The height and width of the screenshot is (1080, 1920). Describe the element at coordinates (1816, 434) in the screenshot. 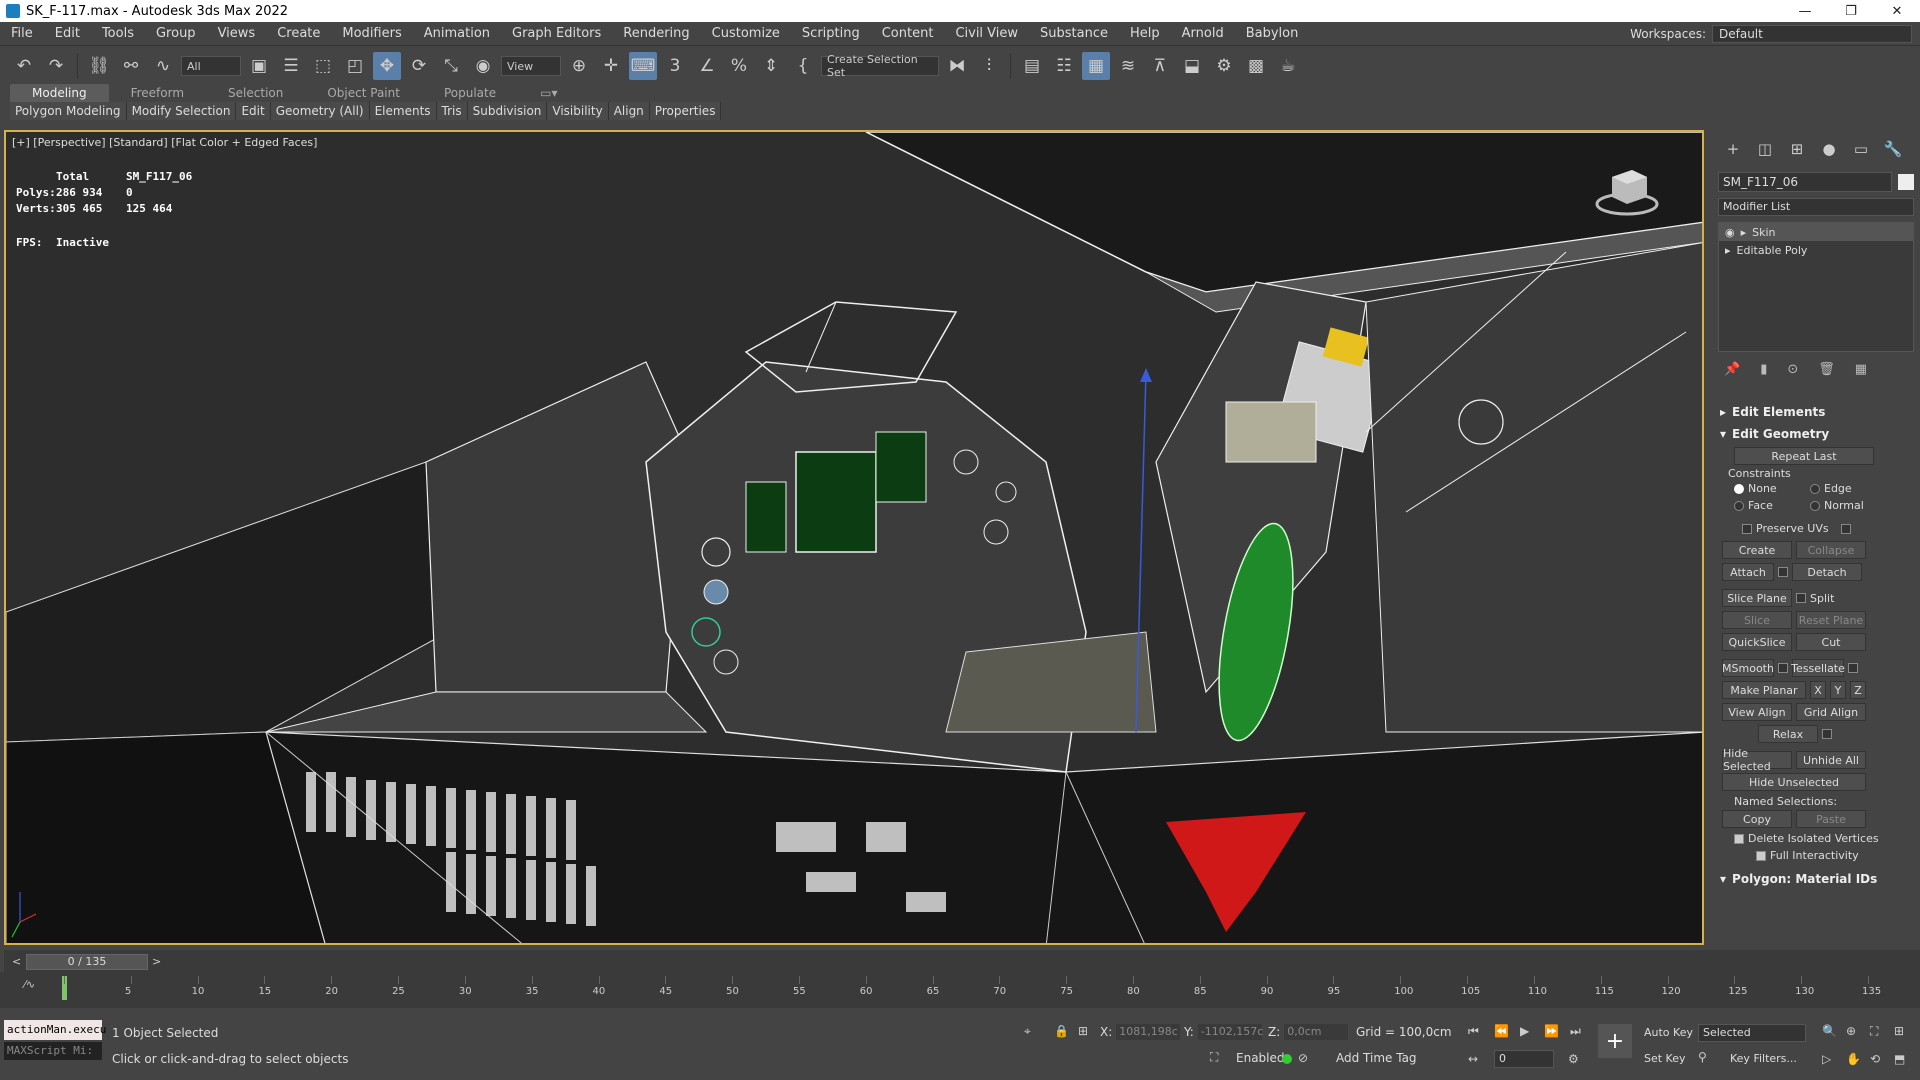

I see `rollout-edit-geometry: ▾ Edit Geometry` at that location.